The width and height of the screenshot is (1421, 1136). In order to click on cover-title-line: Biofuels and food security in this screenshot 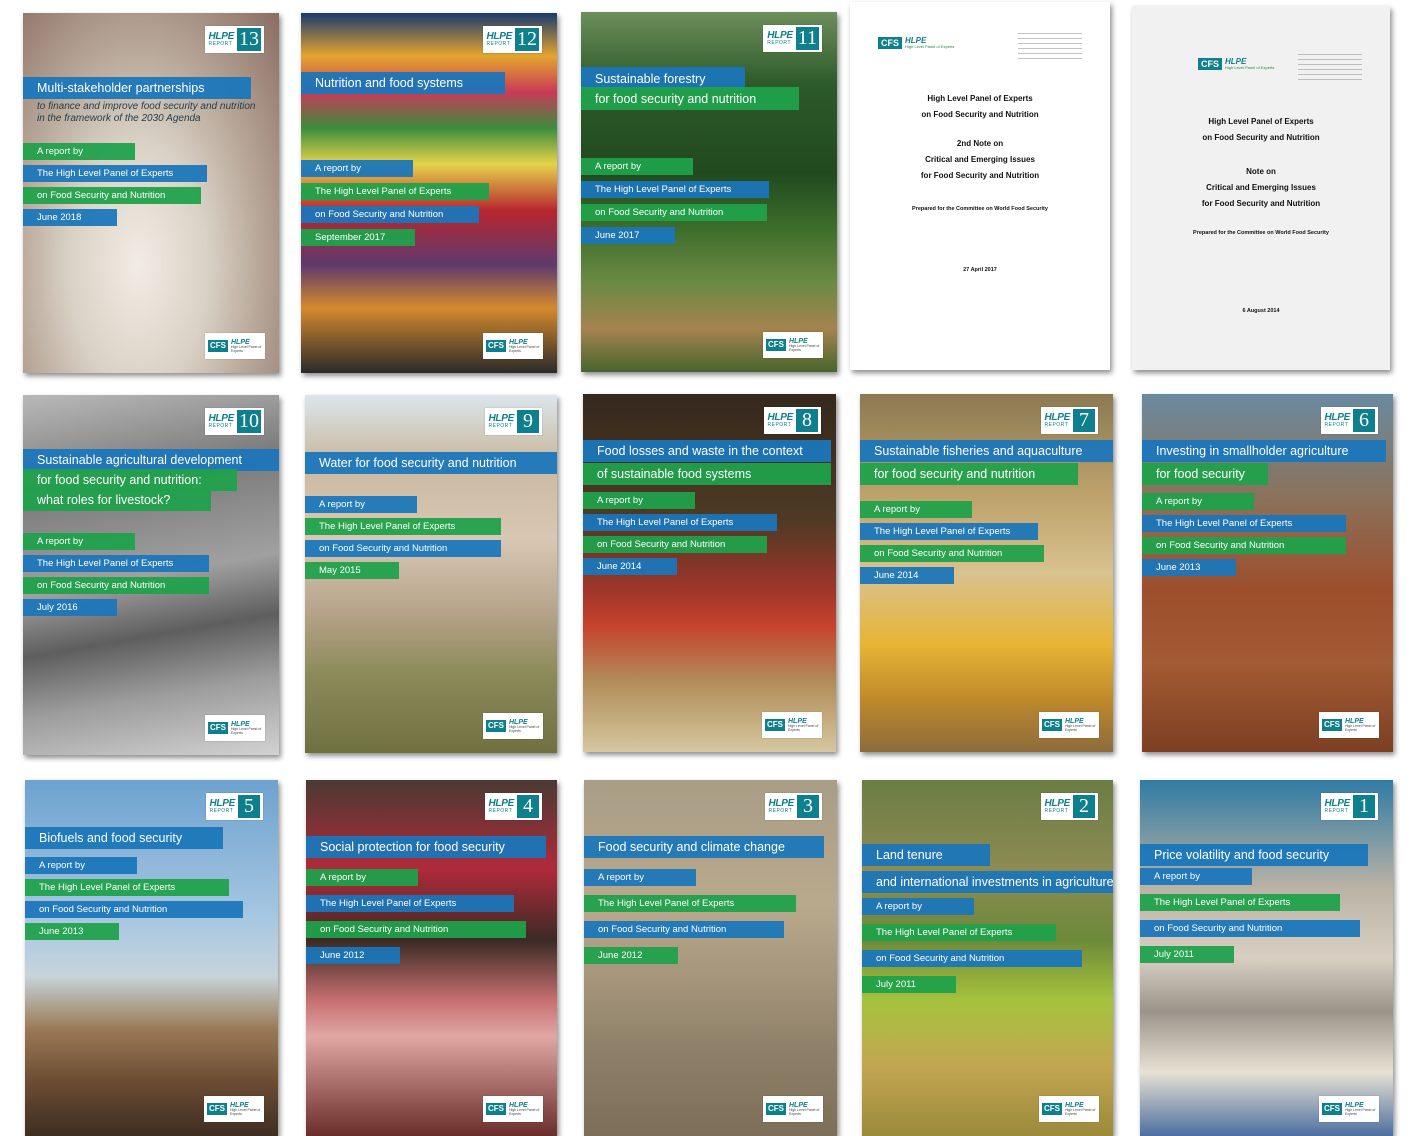, I will do `click(124, 838)`.